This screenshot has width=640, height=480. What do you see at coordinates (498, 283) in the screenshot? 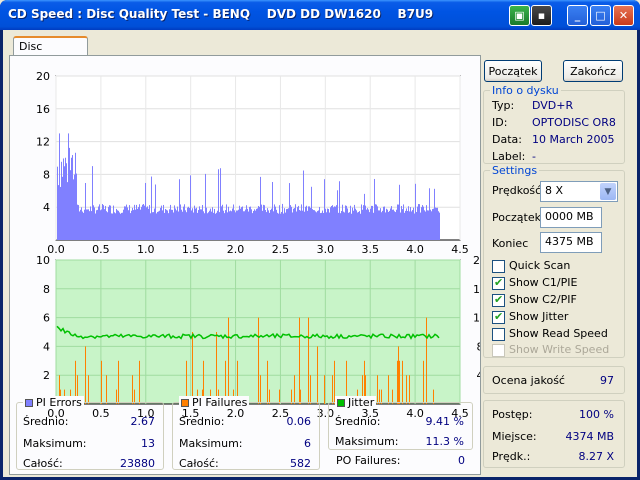
I see `show-pie-checkbox` at bounding box center [498, 283].